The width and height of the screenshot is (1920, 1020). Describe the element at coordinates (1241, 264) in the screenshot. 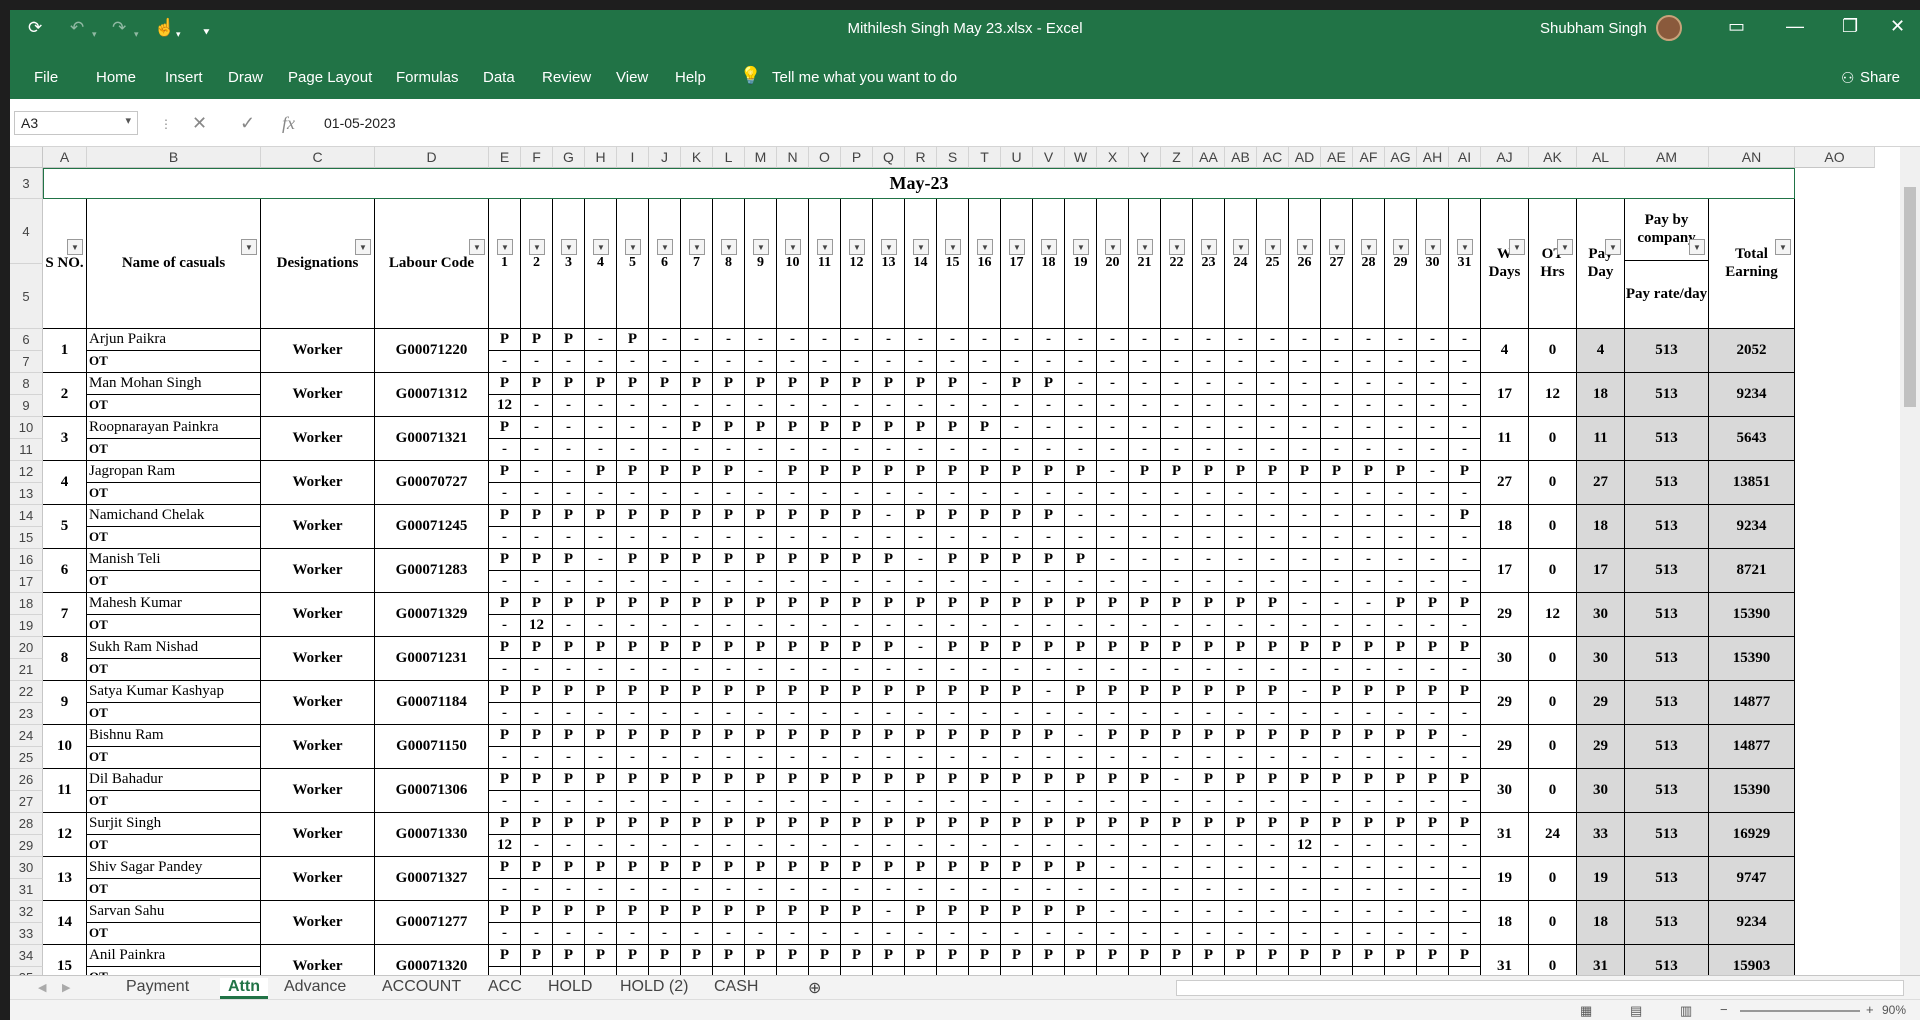

I see `header-day: 24` at that location.